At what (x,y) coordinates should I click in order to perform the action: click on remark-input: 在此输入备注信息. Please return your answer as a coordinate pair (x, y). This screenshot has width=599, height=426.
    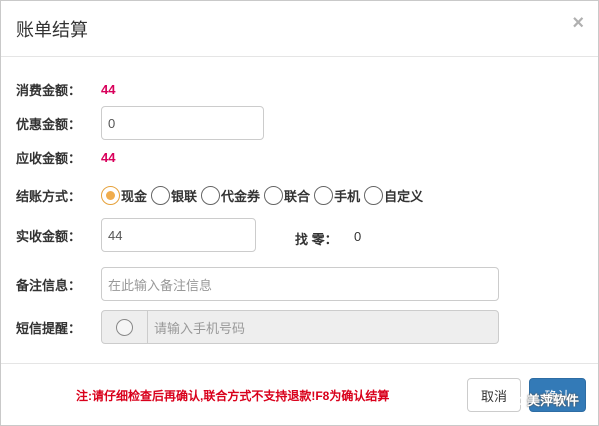
    Looking at the image, I should click on (300, 284).